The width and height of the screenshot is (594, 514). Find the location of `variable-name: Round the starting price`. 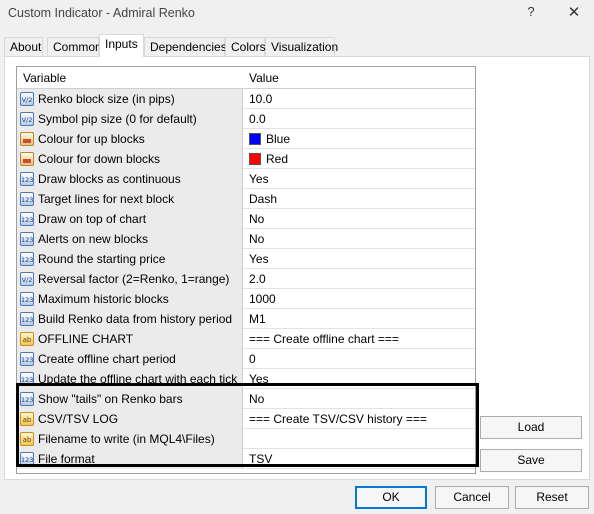

variable-name: Round the starting price is located at coordinates (102, 259).